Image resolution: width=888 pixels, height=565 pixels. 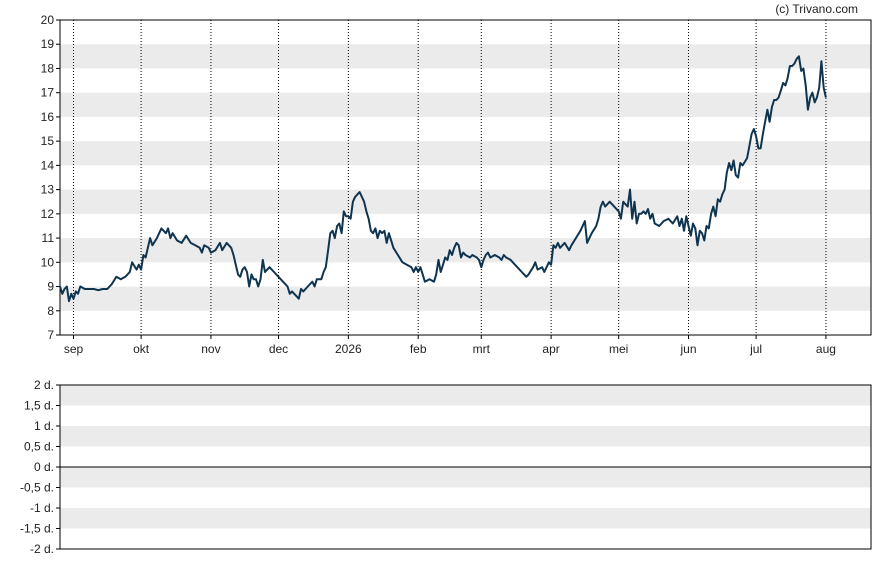 What do you see at coordinates (826, 349) in the screenshot?
I see `x-tick-label: aug` at bounding box center [826, 349].